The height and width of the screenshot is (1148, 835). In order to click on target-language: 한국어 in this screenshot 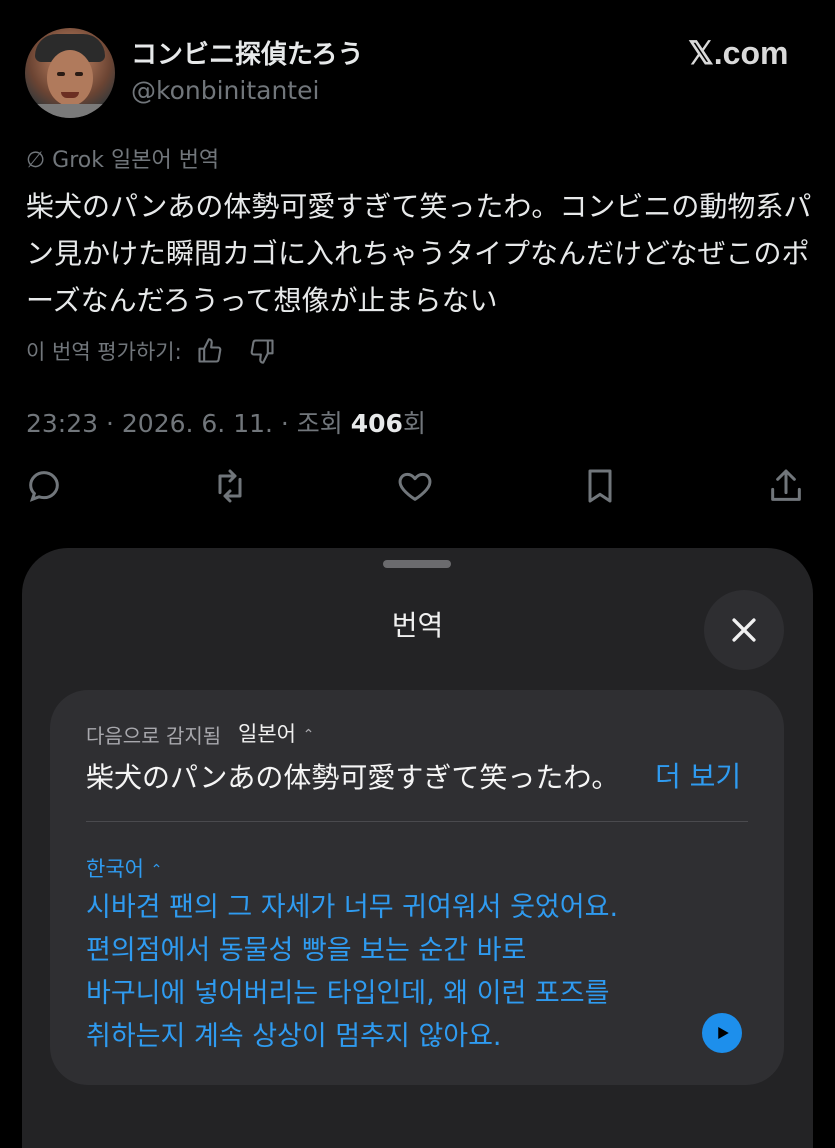, I will do `click(115, 869)`.